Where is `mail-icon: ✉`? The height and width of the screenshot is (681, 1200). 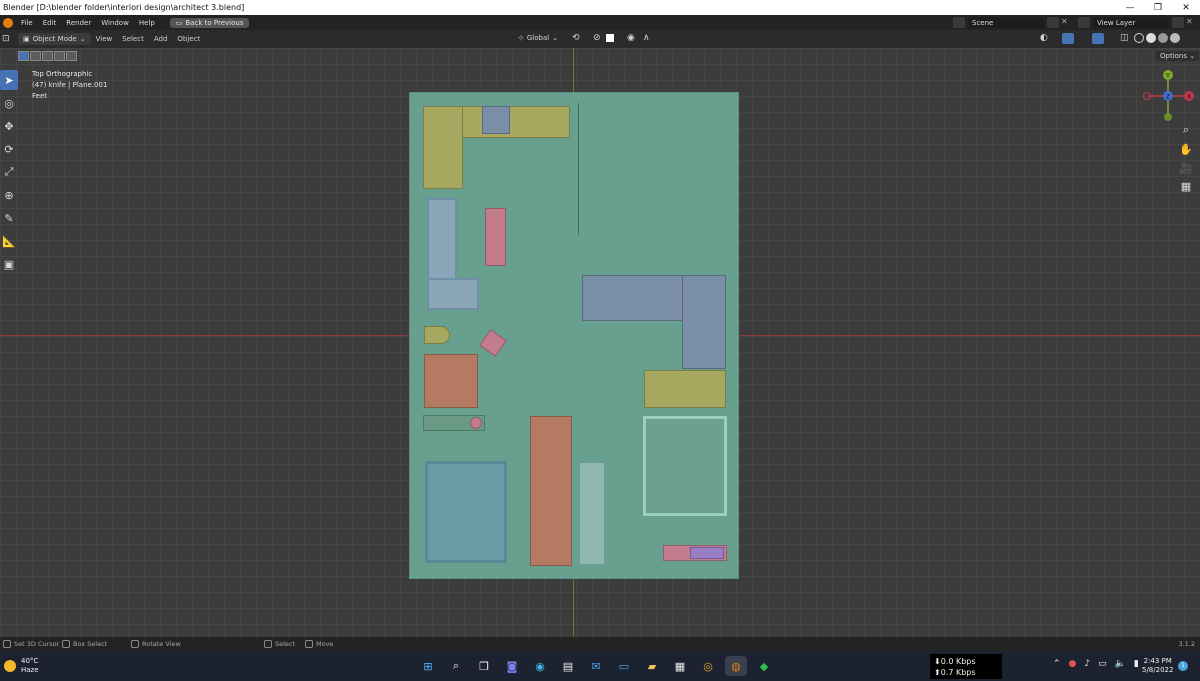 mail-icon: ✉ is located at coordinates (596, 666).